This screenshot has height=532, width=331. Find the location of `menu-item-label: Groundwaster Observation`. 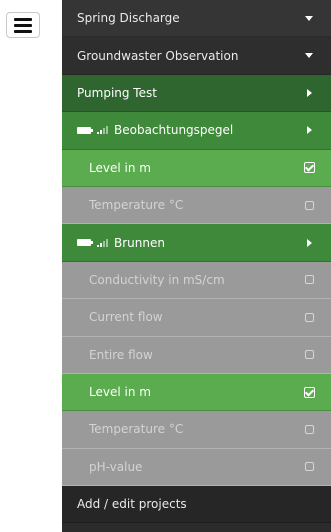

menu-item-label: Groundwaster Observation is located at coordinates (158, 55).